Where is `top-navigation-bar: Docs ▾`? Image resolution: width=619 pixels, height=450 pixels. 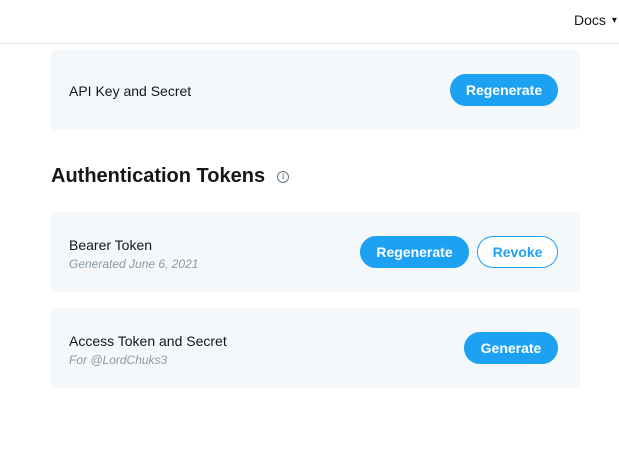 top-navigation-bar: Docs ▾ is located at coordinates (309, 22).